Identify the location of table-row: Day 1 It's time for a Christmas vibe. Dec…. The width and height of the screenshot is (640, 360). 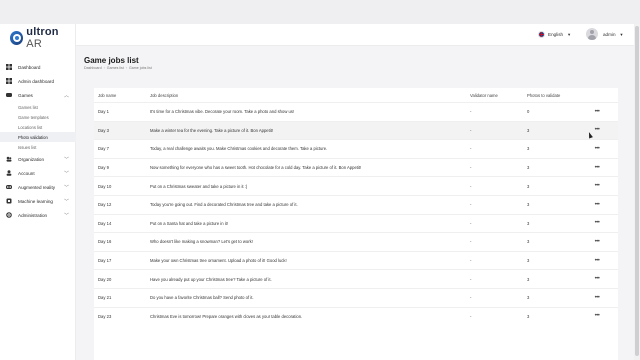
(356, 111).